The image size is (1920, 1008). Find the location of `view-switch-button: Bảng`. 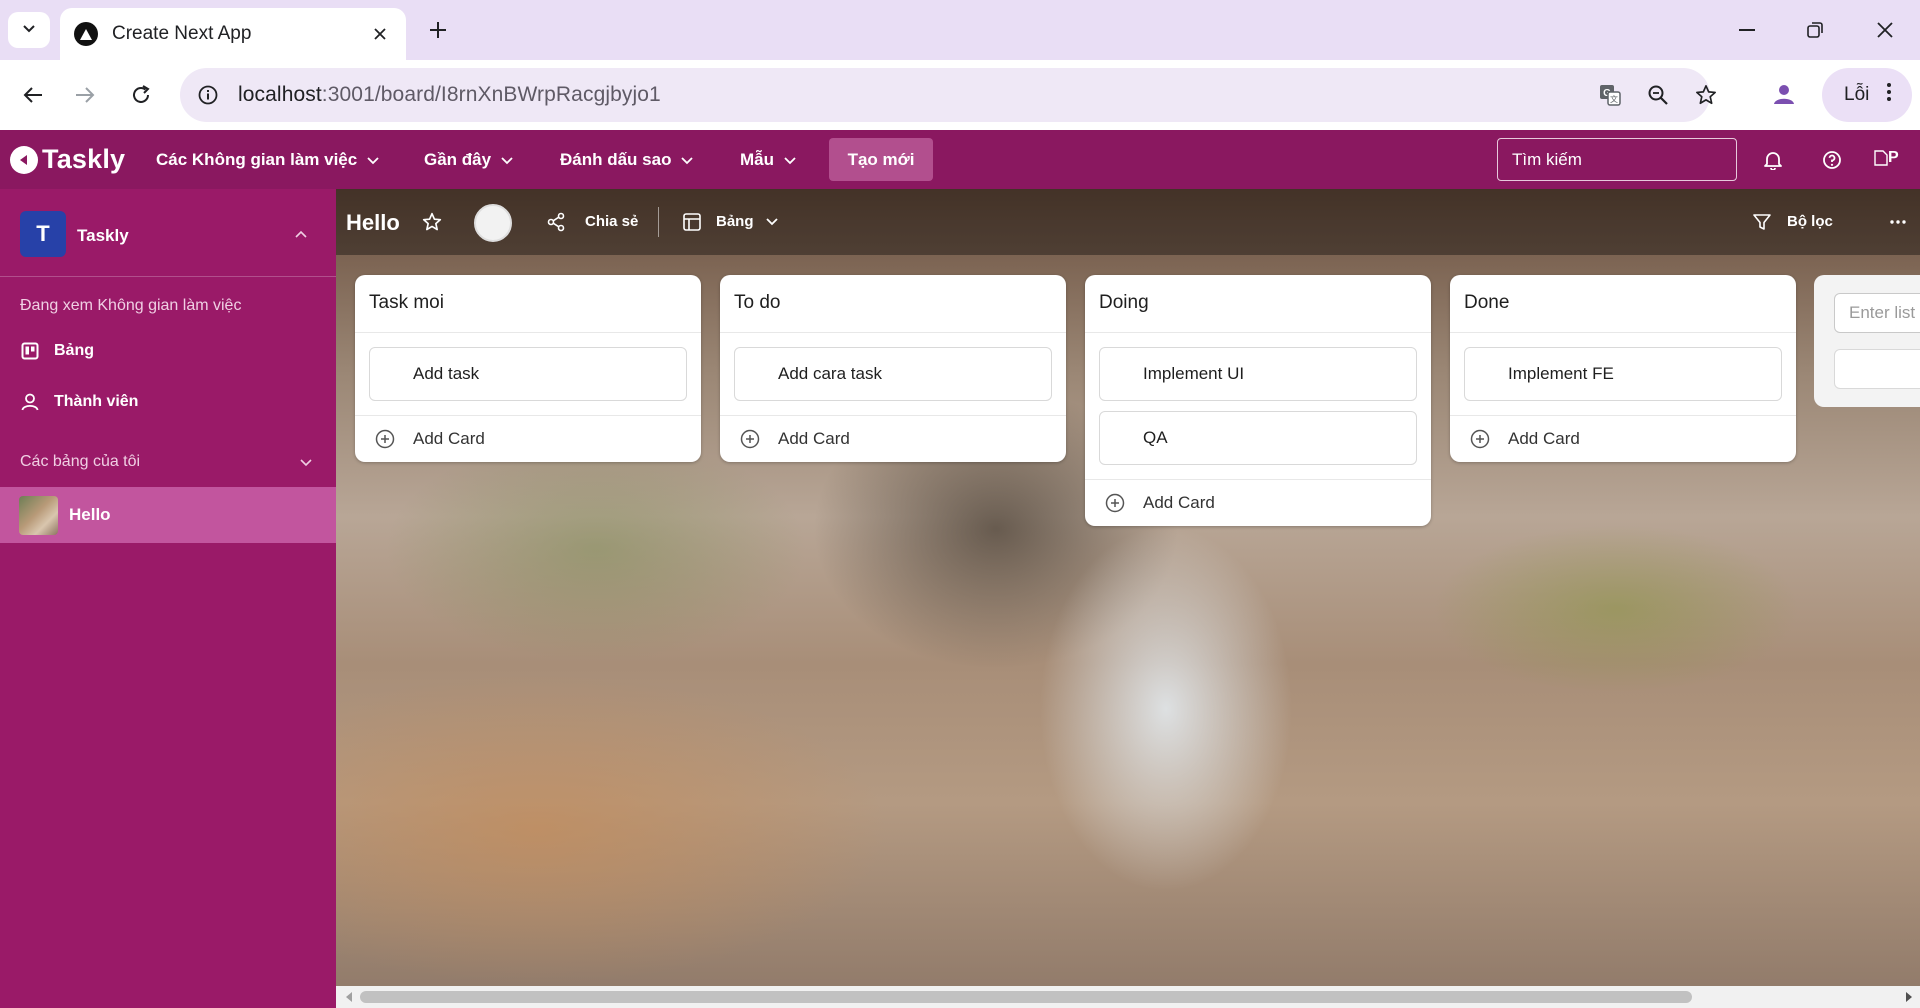

view-switch-button: Bảng is located at coordinates (735, 221).